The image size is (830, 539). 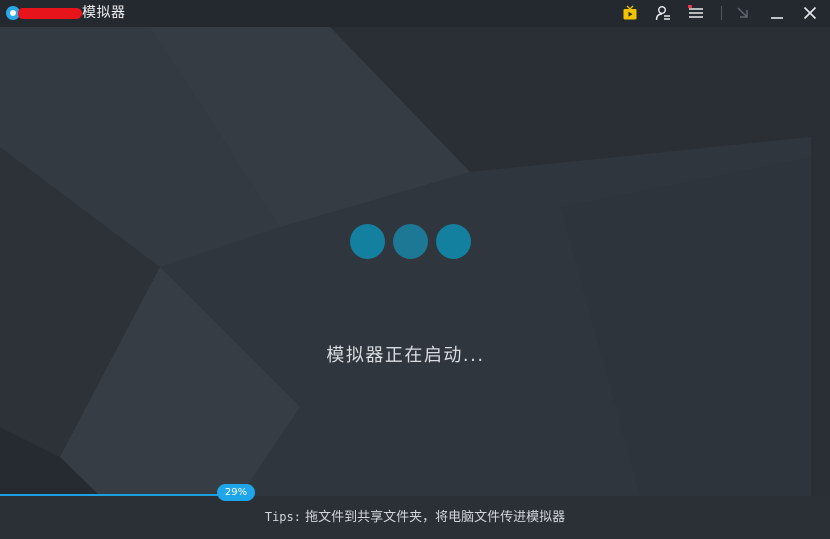 What do you see at coordinates (433, 517) in the screenshot?
I see `tips-content: 拖文件到共享文件夹，将电脑文件传进模拟器` at bounding box center [433, 517].